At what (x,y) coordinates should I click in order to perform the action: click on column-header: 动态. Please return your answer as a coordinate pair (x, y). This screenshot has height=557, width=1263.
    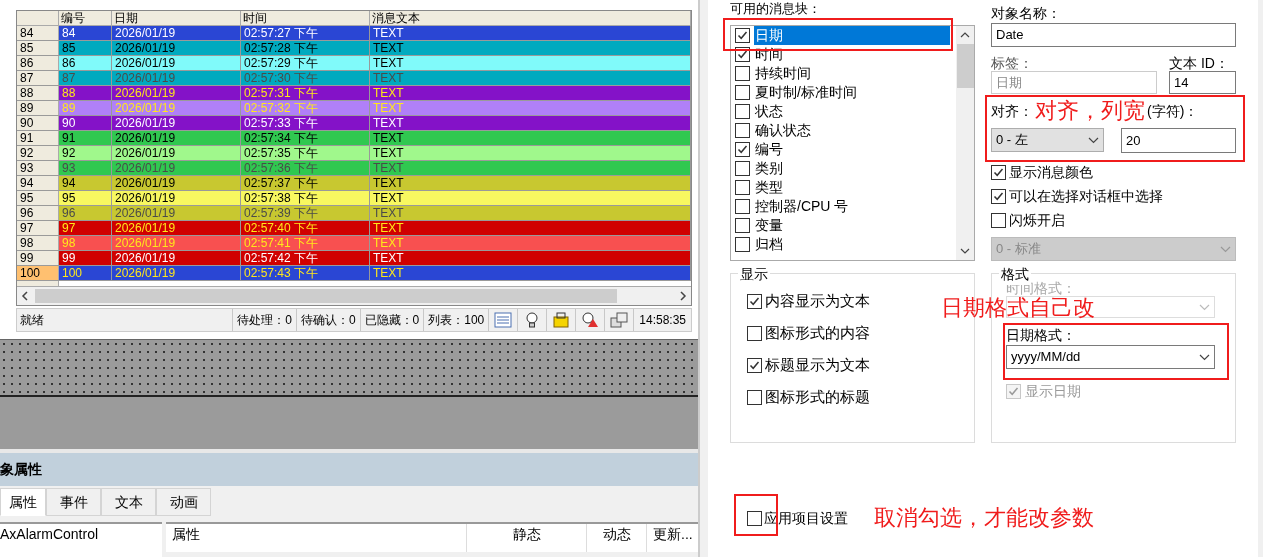
    Looking at the image, I should click on (616, 538).